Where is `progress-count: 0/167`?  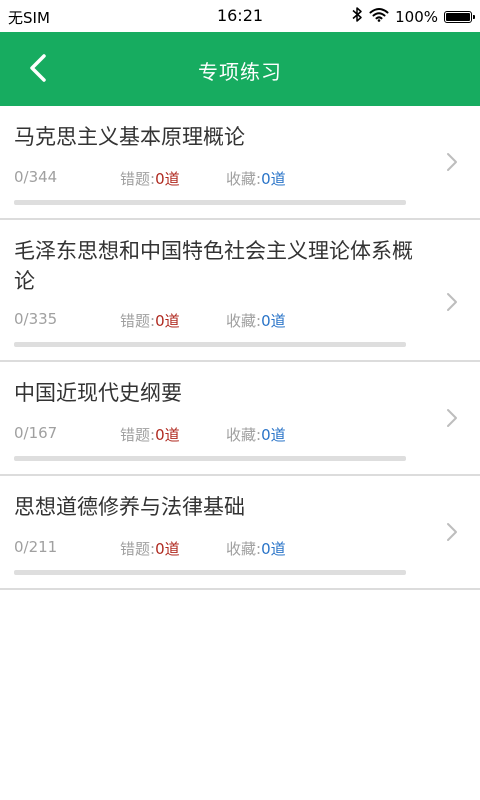 progress-count: 0/167 is located at coordinates (36, 433).